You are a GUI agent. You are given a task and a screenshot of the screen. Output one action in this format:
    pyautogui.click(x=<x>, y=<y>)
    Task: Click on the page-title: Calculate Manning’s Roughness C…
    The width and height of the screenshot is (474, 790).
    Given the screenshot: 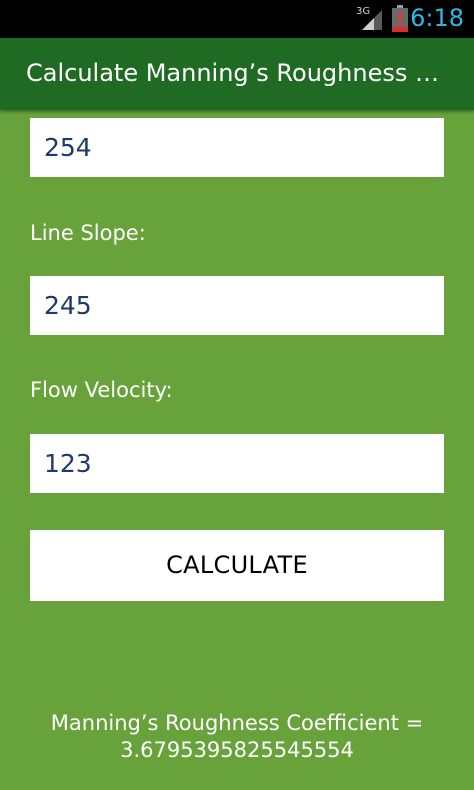 What is the action you would take?
    pyautogui.click(x=238, y=73)
    